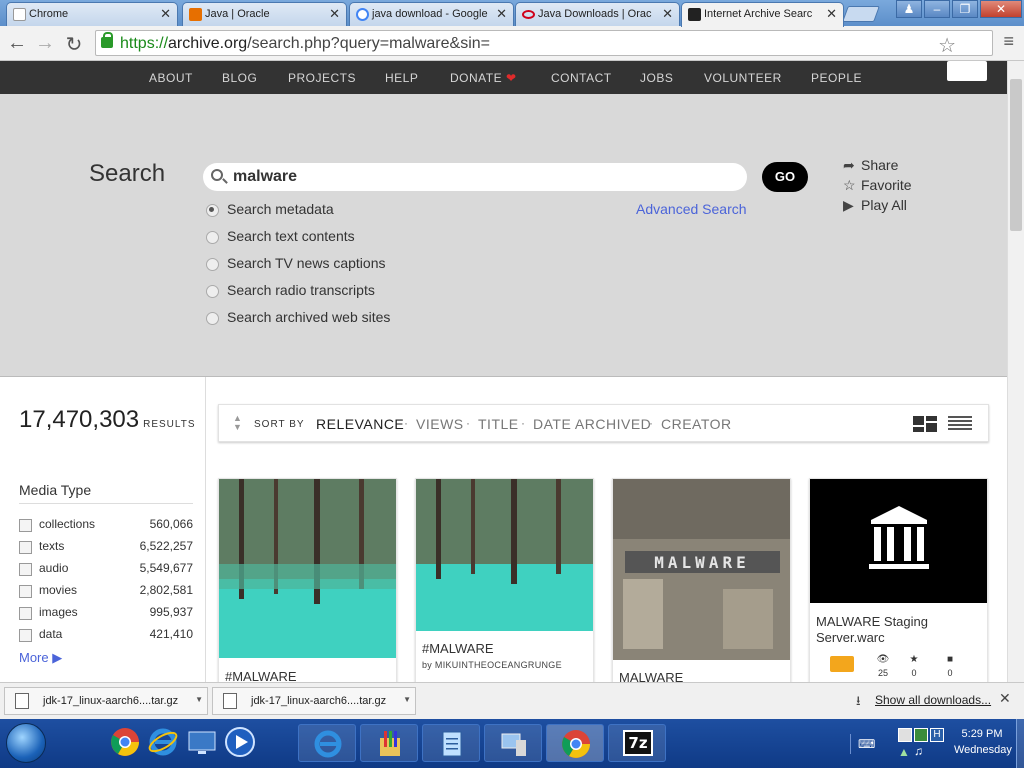 This screenshot has height=768, width=1024. What do you see at coordinates (458, 648) in the screenshot?
I see `result-title: #MALWARE` at bounding box center [458, 648].